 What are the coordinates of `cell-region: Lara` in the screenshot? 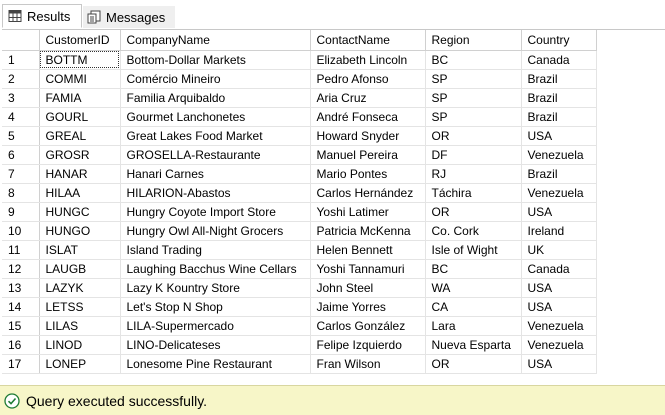 It's located at (473, 326).